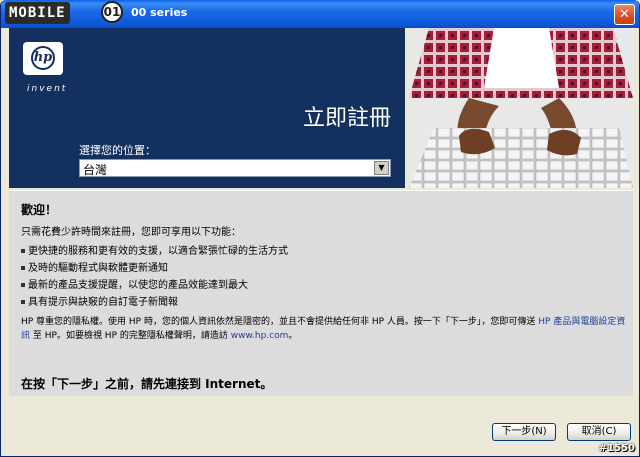 This screenshot has width=640, height=457. What do you see at coordinates (103, 302) in the screenshot?
I see `feature-text: 具有提示與訣竅的自訂電子新聞報` at bounding box center [103, 302].